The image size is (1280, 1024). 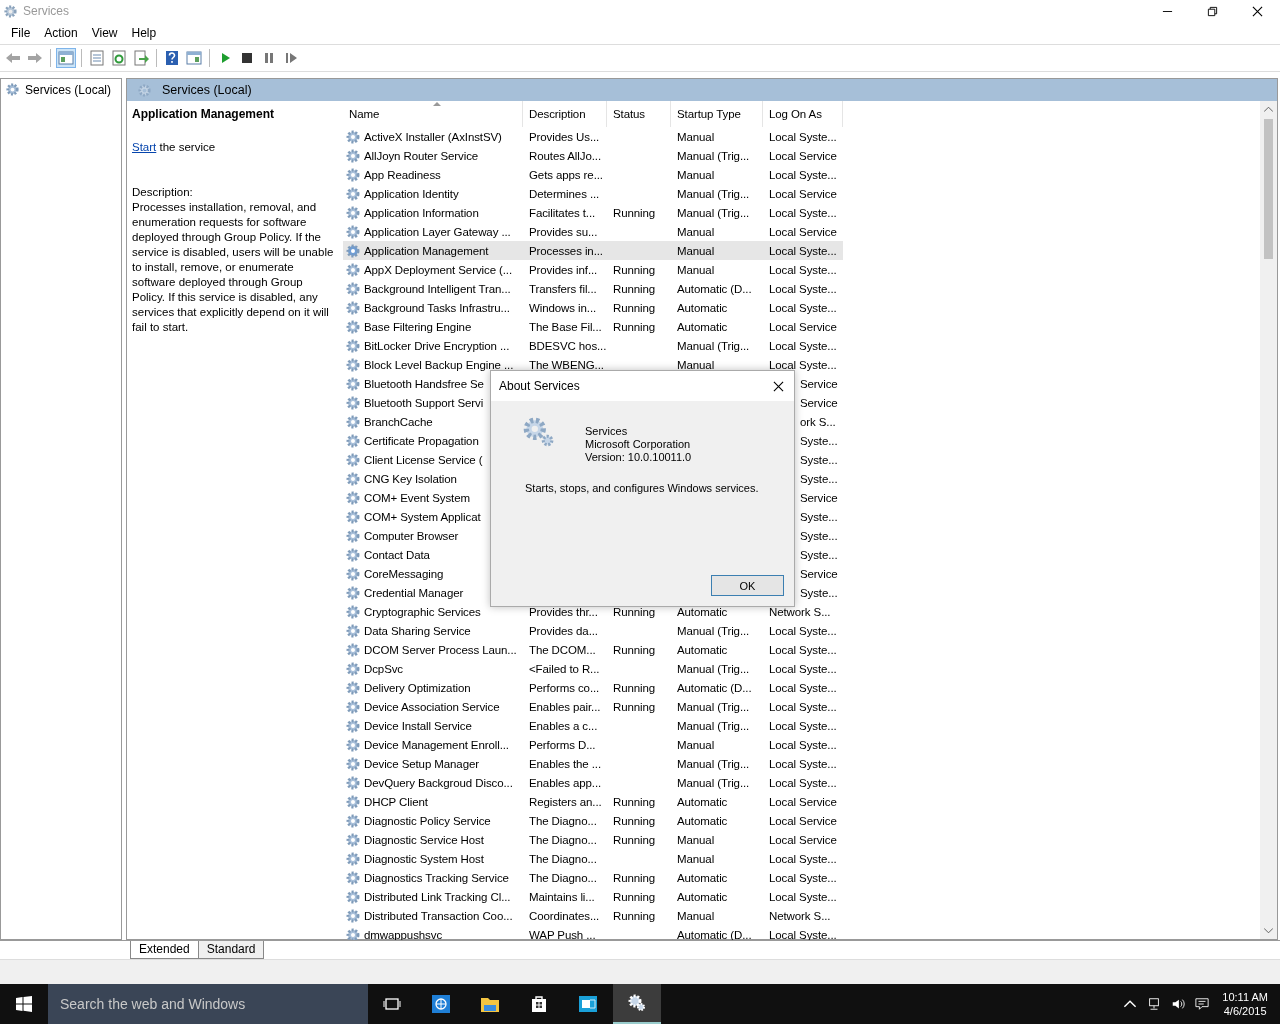 What do you see at coordinates (433, 877) in the screenshot?
I see `name-cell: Diagnostics Tracking Service` at bounding box center [433, 877].